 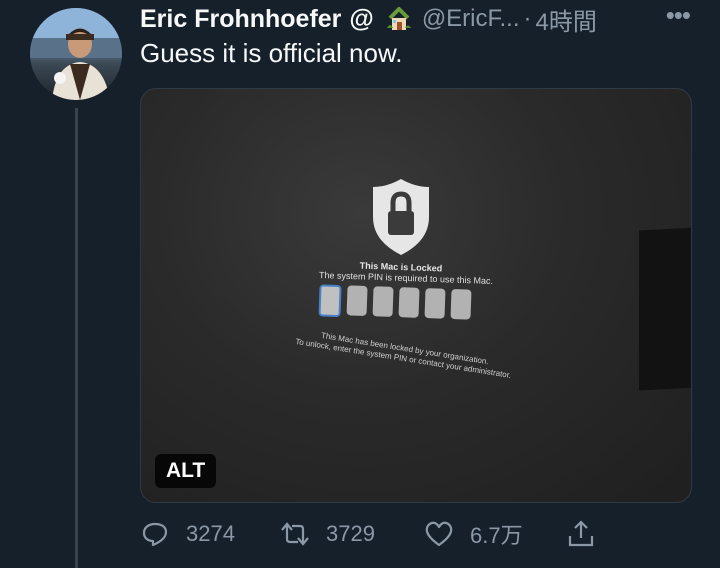 I want to click on action-bar: 3274 3729 6.7万, so click(x=370, y=534).